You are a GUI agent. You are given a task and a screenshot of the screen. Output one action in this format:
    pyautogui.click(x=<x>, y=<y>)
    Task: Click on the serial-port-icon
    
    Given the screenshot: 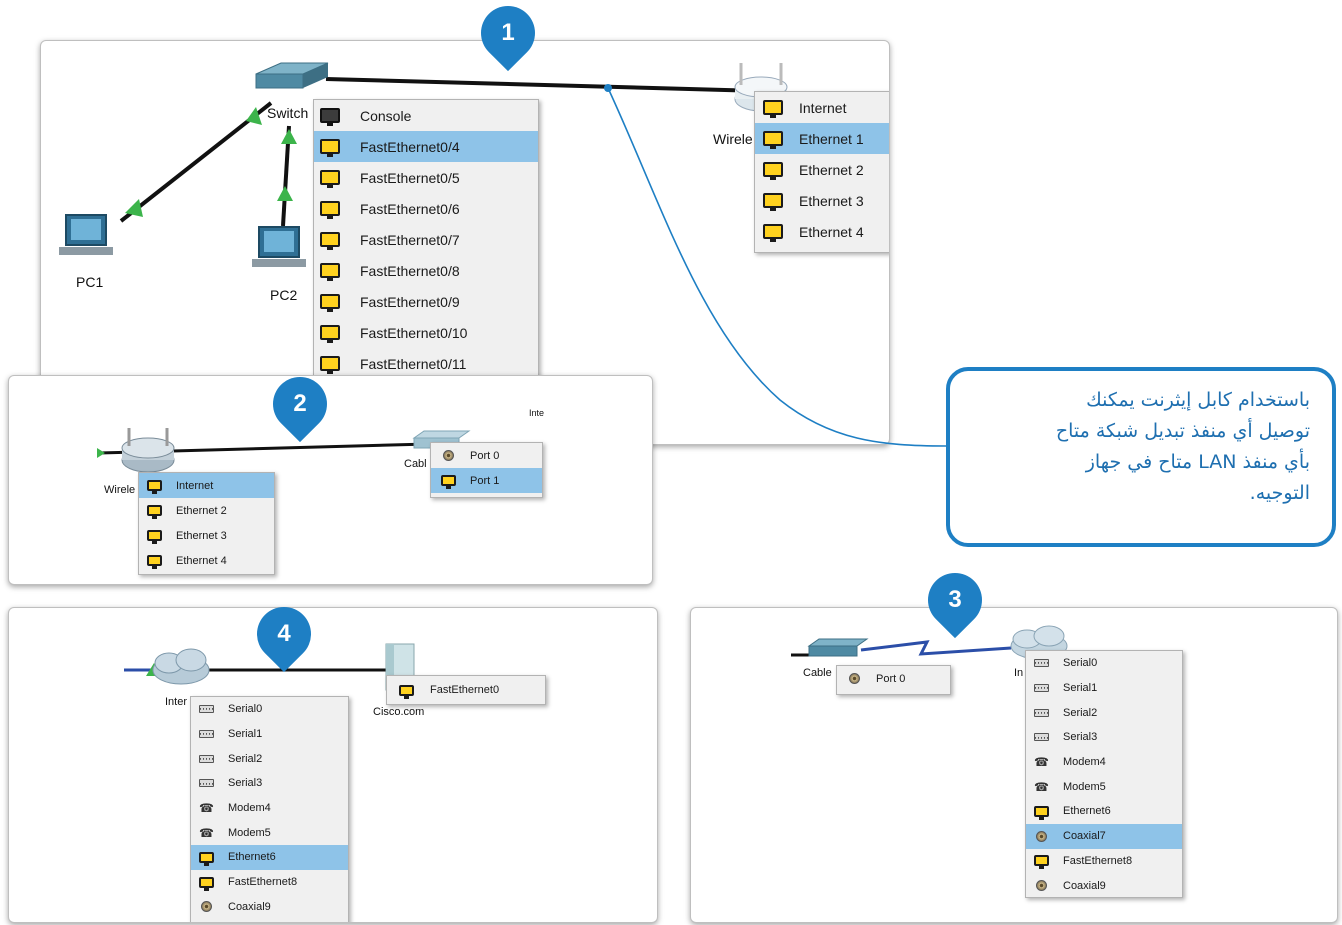 What is the action you would take?
    pyautogui.click(x=206, y=783)
    